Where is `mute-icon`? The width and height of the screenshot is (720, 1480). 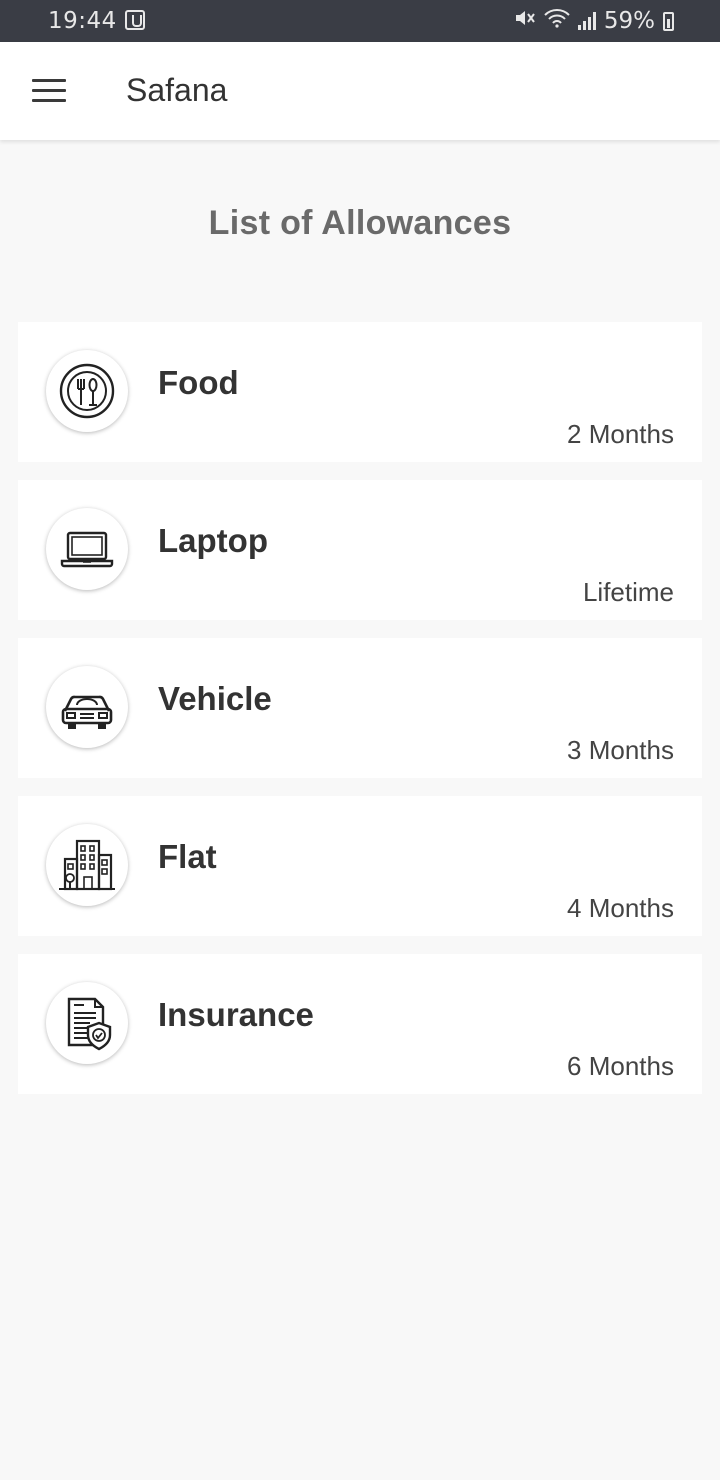
mute-icon is located at coordinates (525, 21).